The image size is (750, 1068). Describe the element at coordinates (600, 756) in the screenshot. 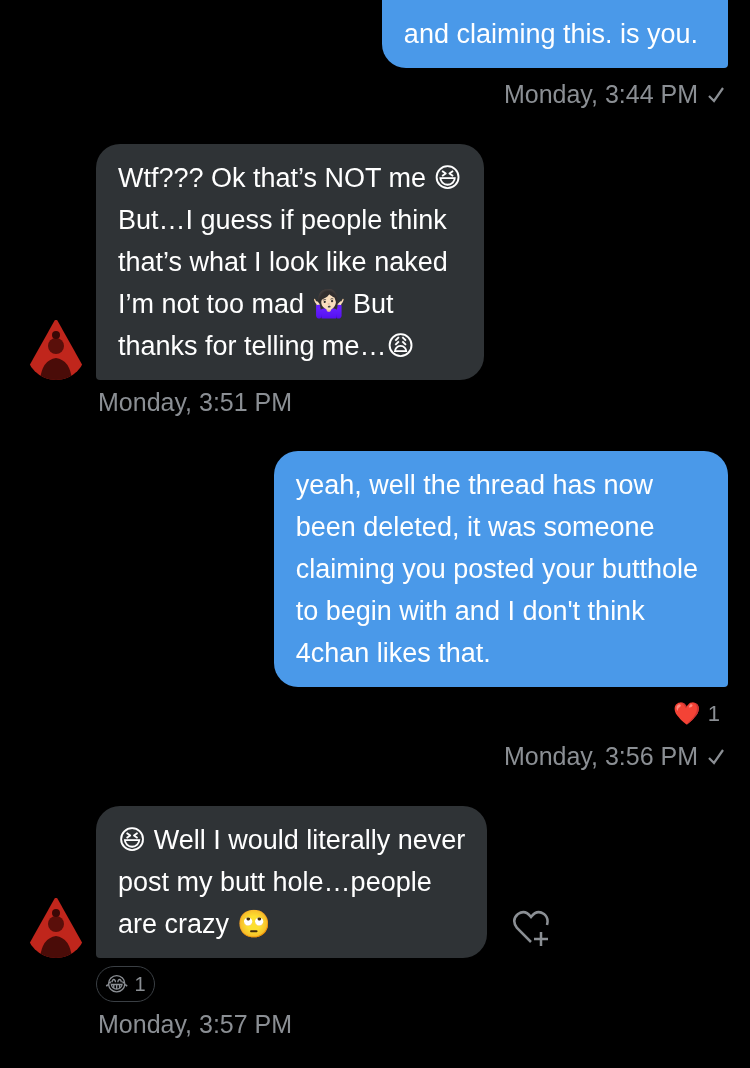

I see `timestamp: Monday, 3:56 PM` at that location.